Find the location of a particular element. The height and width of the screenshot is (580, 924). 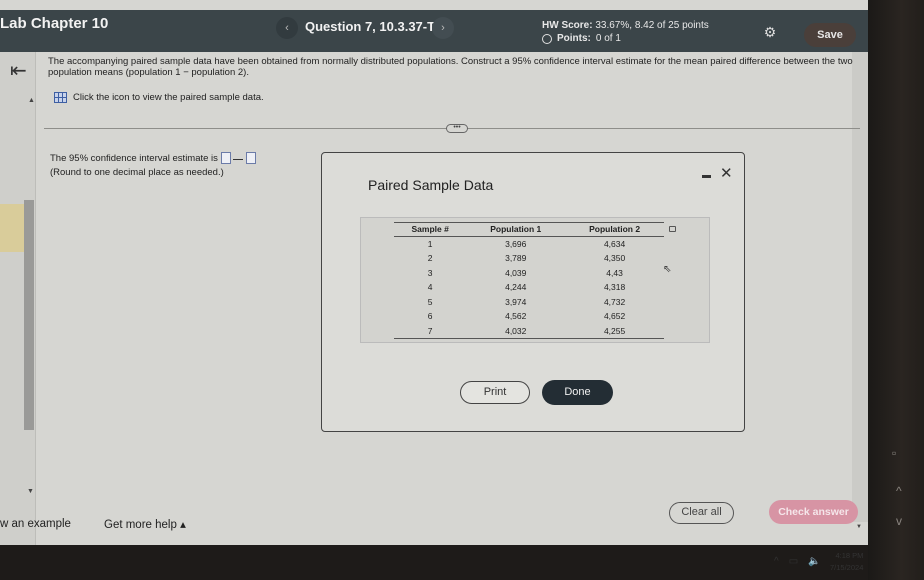

system-tray: ^ ▭ 🔈 is located at coordinates (797, 561).